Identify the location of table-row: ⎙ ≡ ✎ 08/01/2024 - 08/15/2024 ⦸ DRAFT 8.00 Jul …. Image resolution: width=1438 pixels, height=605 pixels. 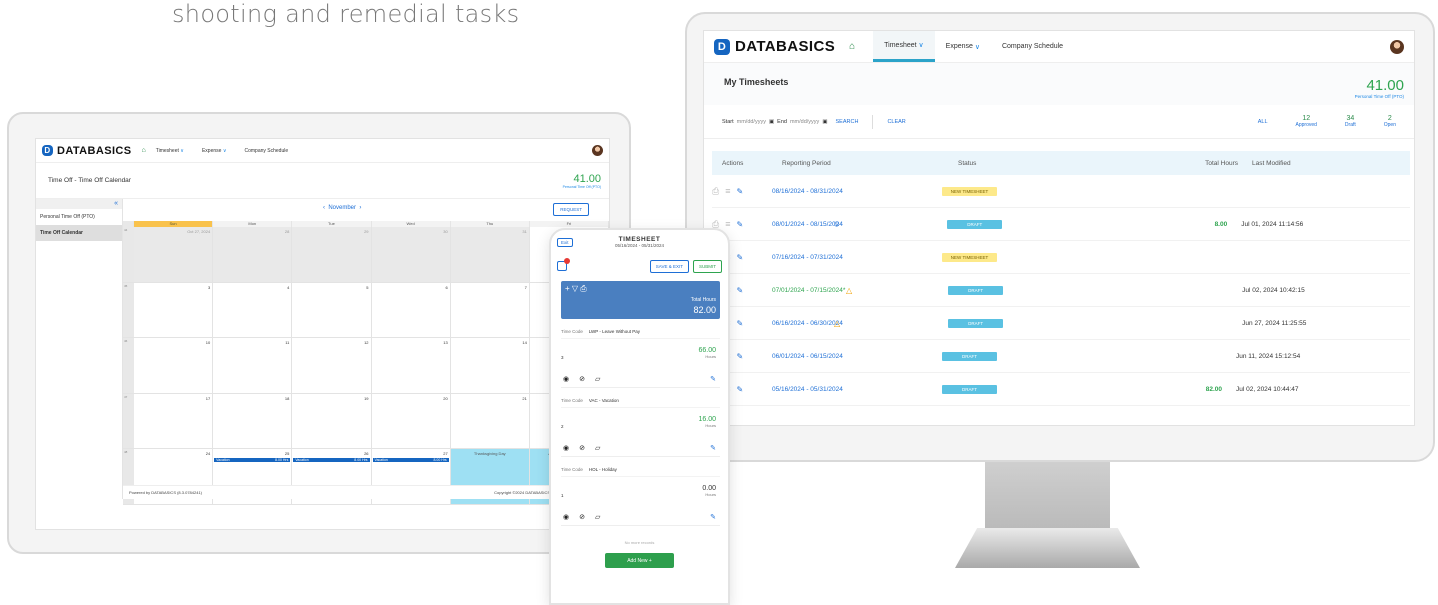
(1061, 224).